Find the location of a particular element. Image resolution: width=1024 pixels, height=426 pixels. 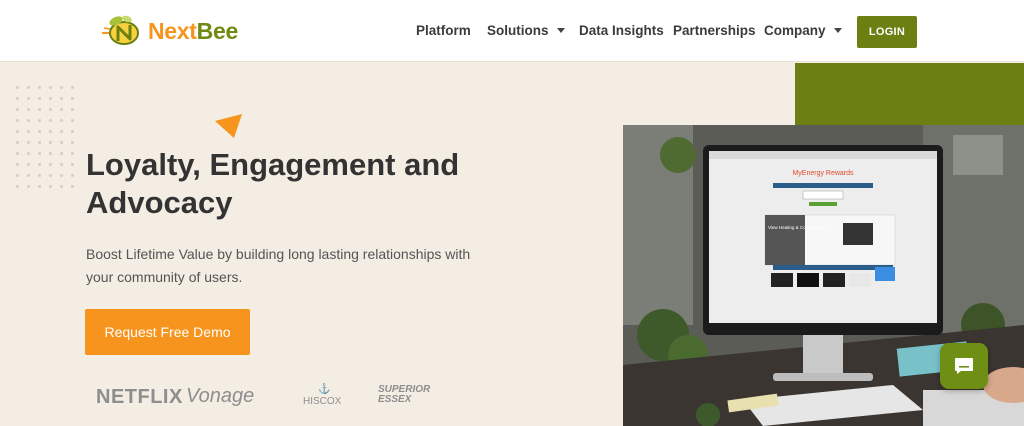

login-button: LOGIN is located at coordinates (887, 32).